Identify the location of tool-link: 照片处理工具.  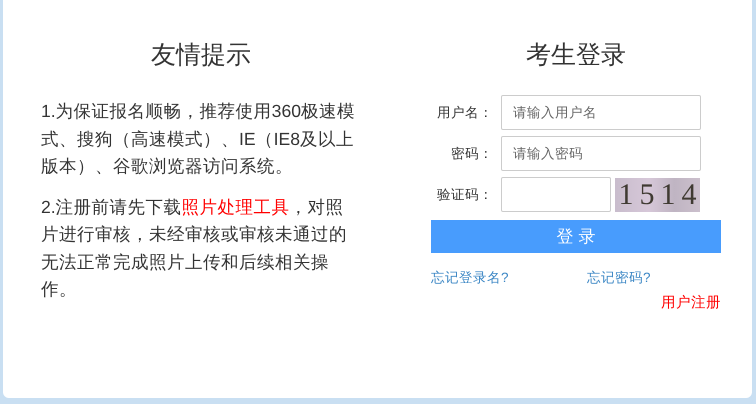
(236, 206).